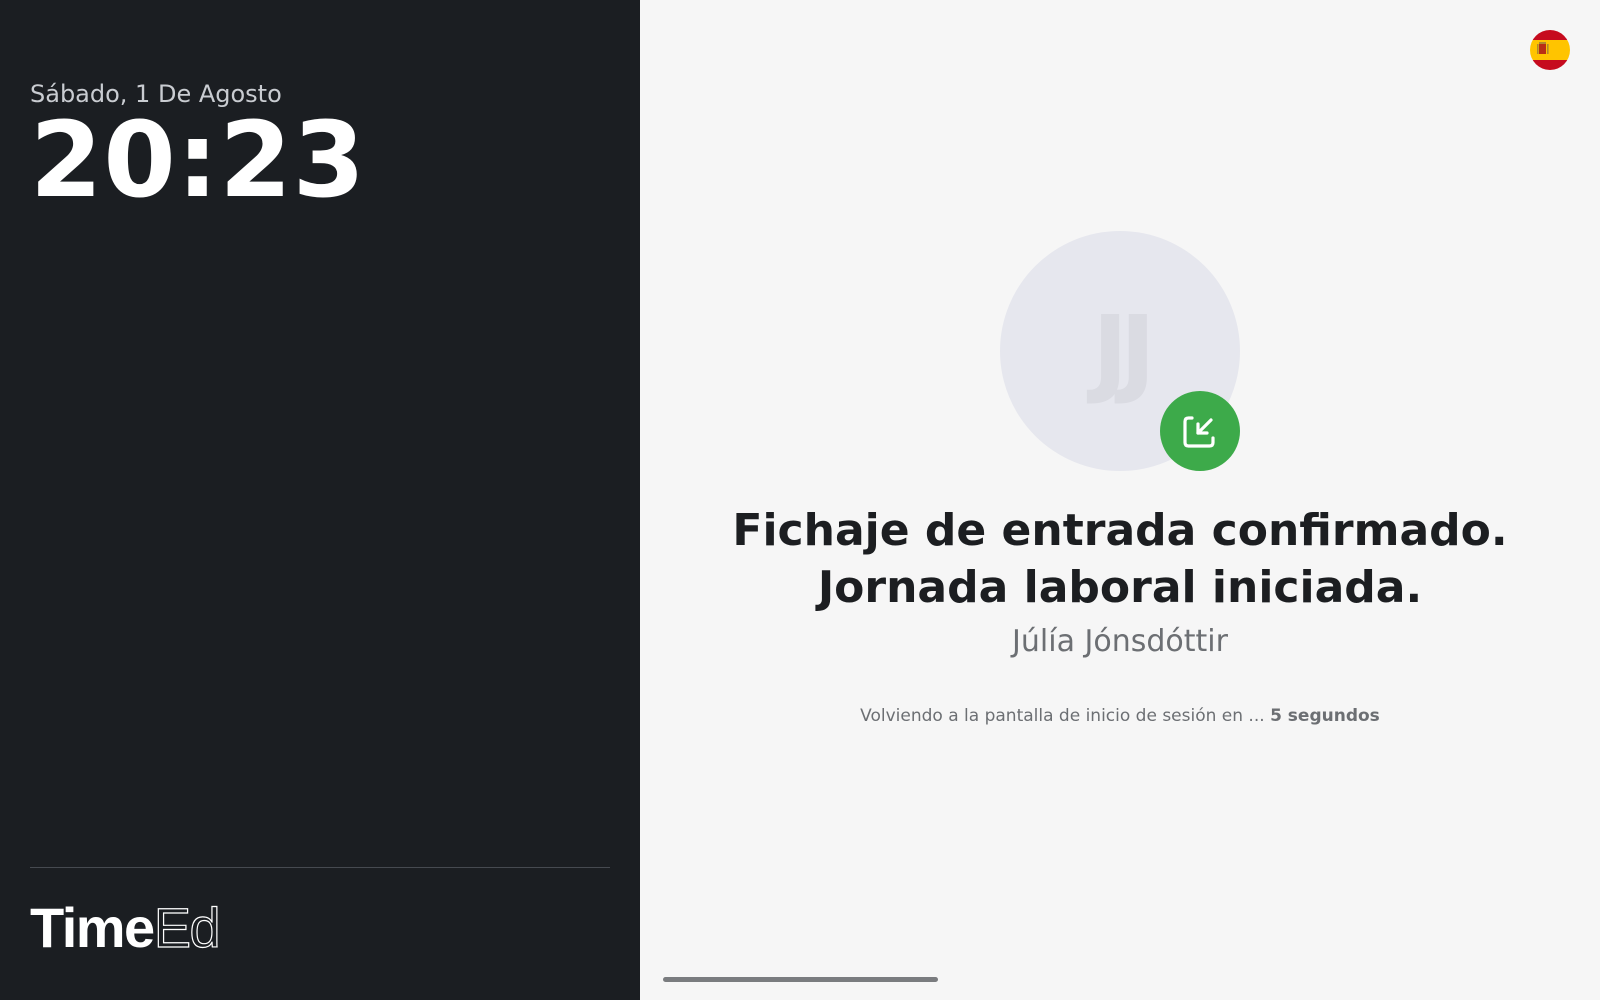 The width and height of the screenshot is (1600, 1000). I want to click on home-indicator, so click(800, 979).